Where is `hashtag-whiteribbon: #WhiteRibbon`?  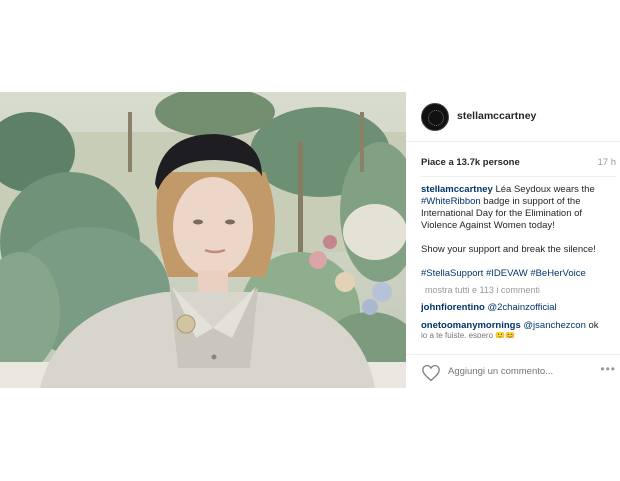 hashtag-whiteribbon: #WhiteRibbon is located at coordinates (451, 201).